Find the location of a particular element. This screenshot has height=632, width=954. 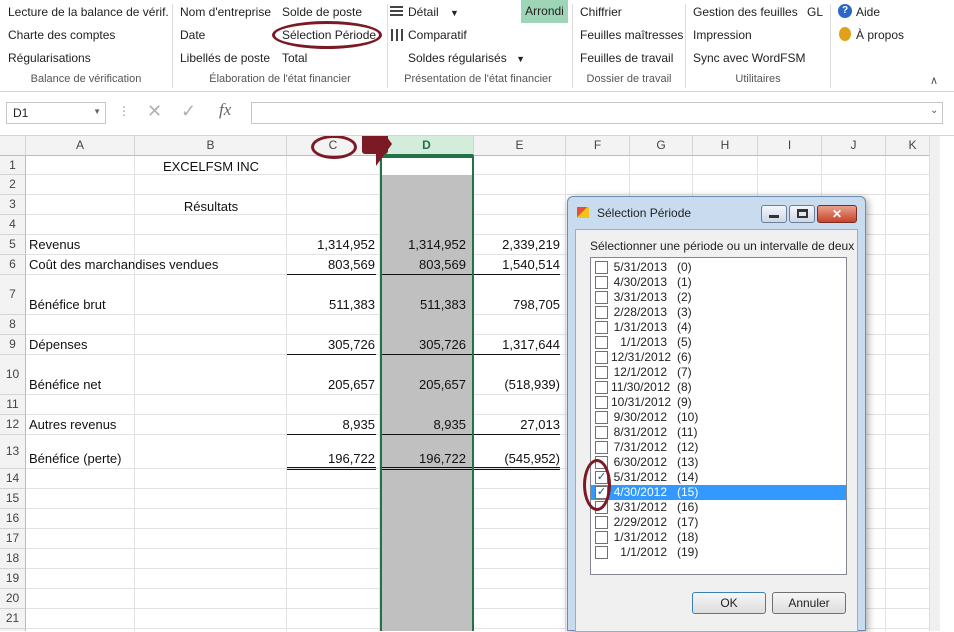

column-header-g: G is located at coordinates (661, 146).